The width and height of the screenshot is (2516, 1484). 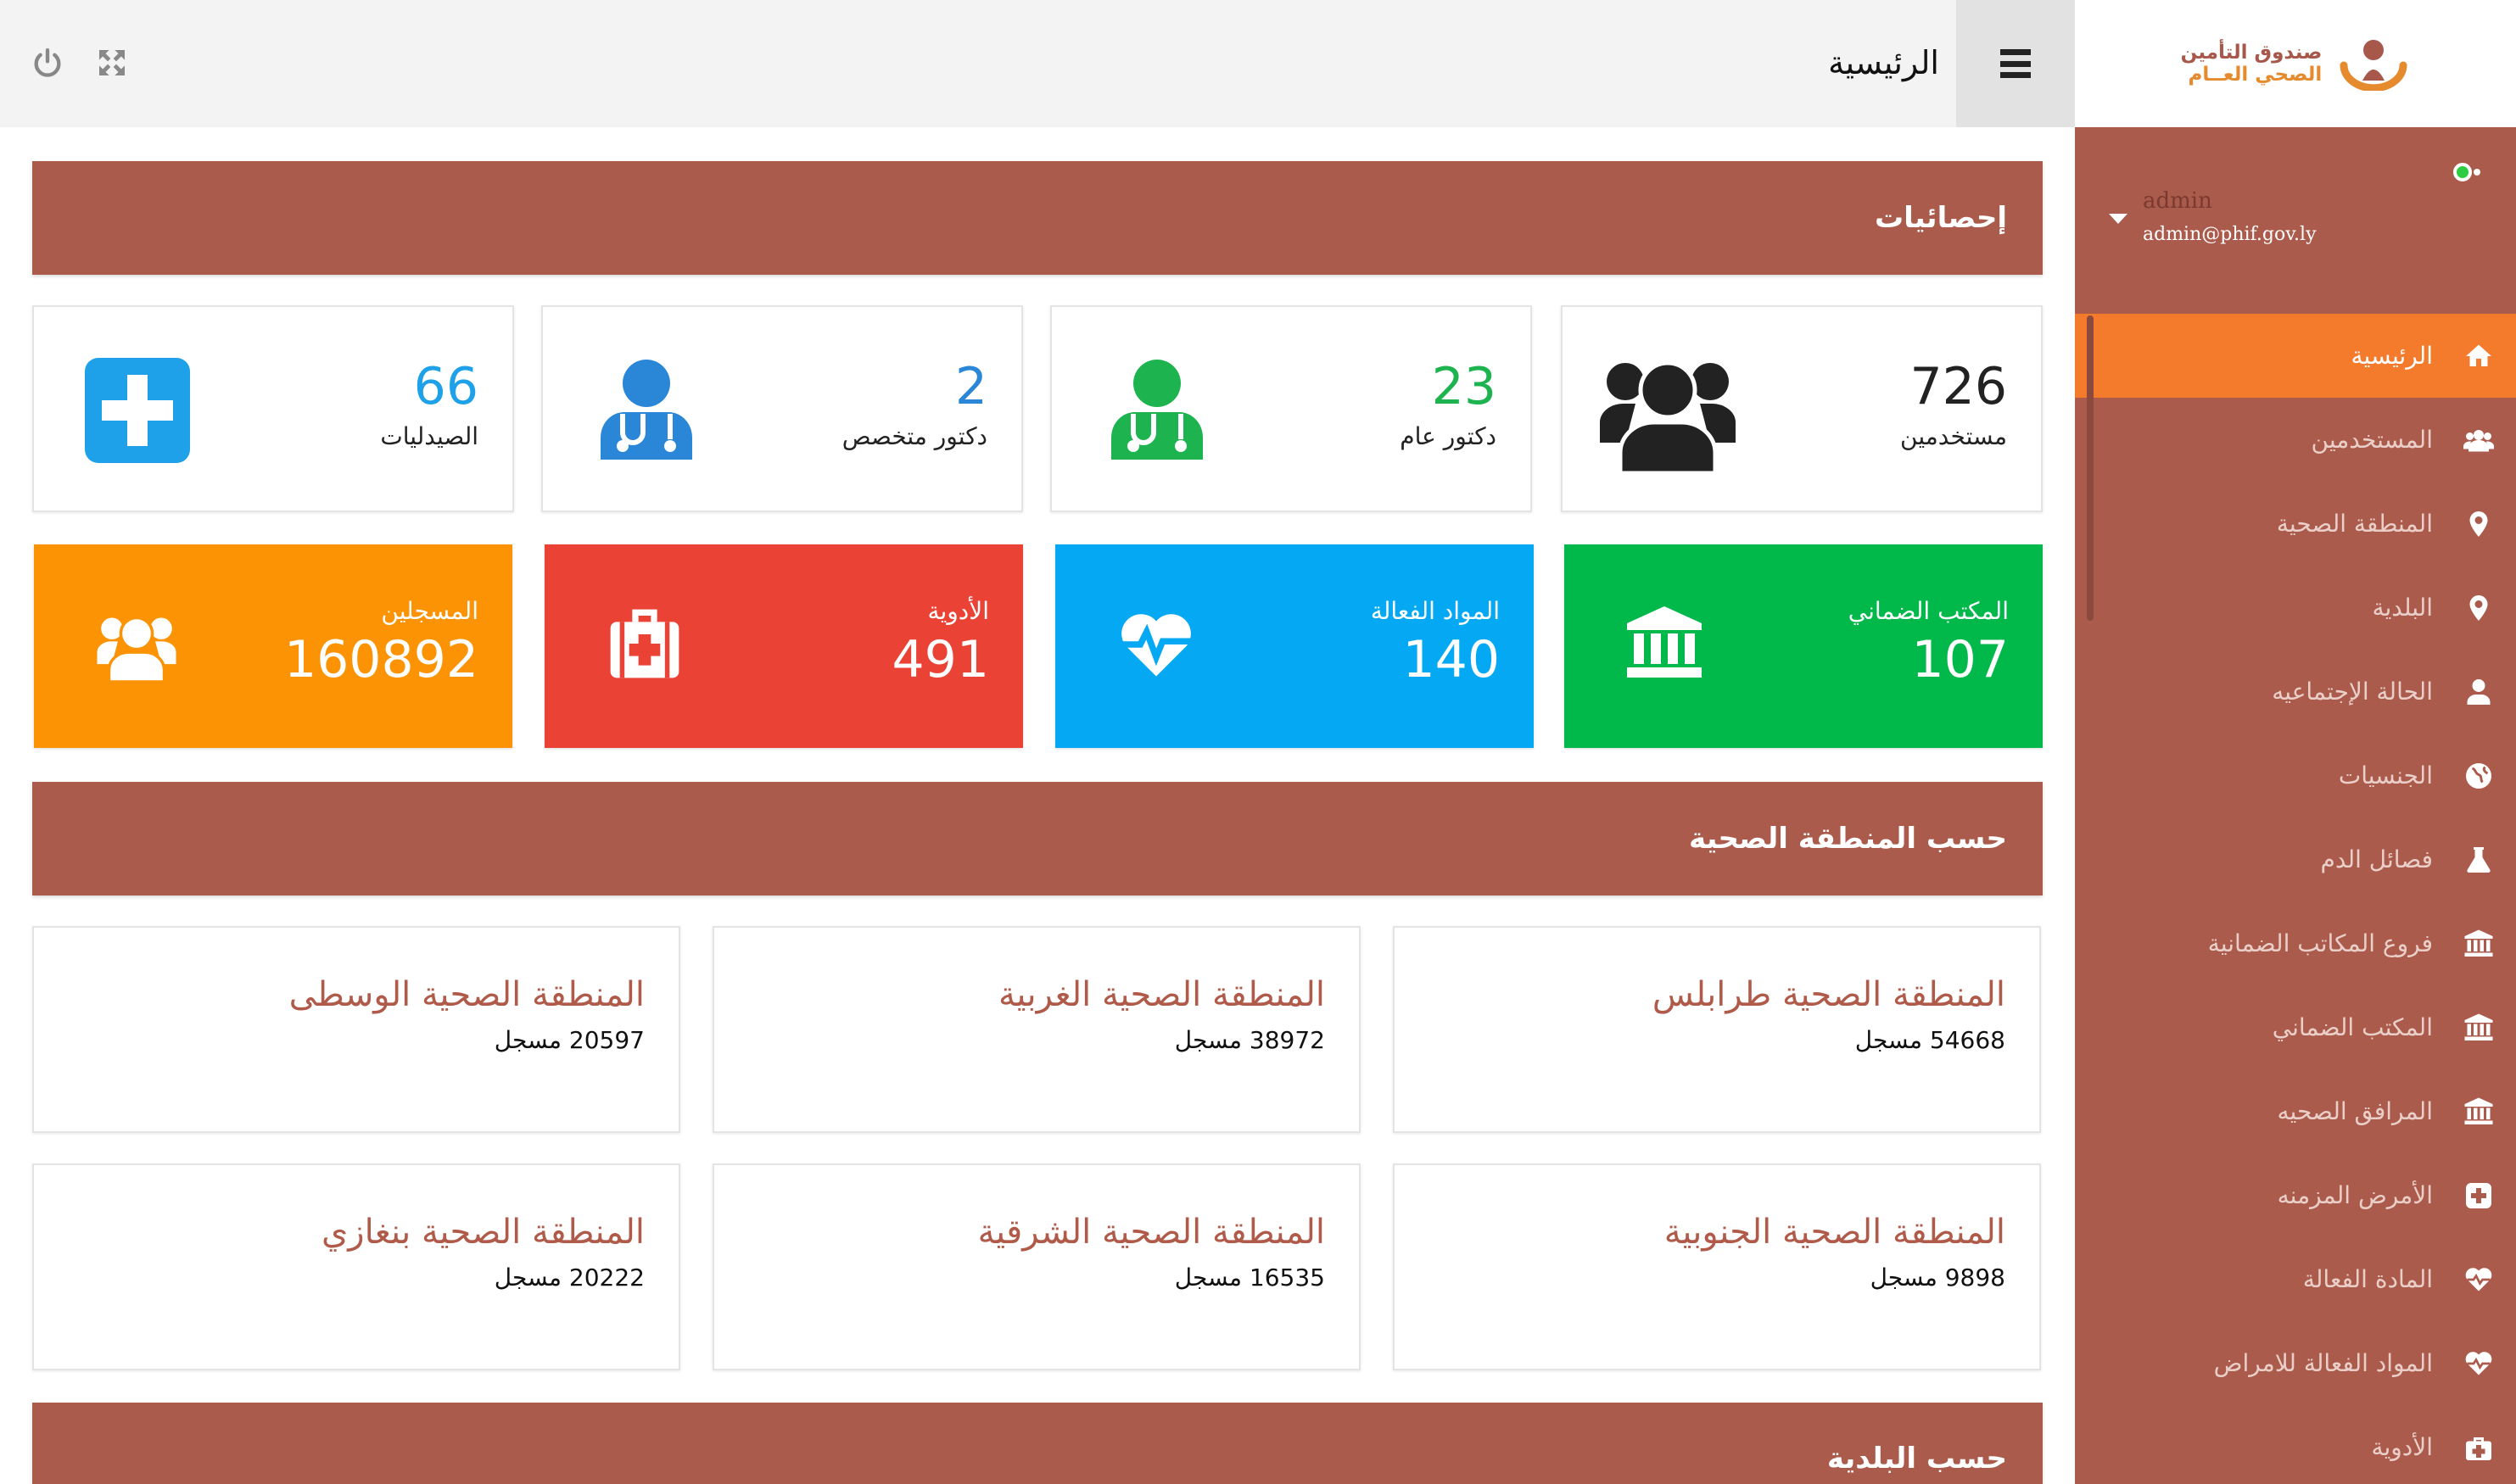 I want to click on sidebar-item-marital-status: الحالة الإجتماعيه, so click(x=2303, y=692).